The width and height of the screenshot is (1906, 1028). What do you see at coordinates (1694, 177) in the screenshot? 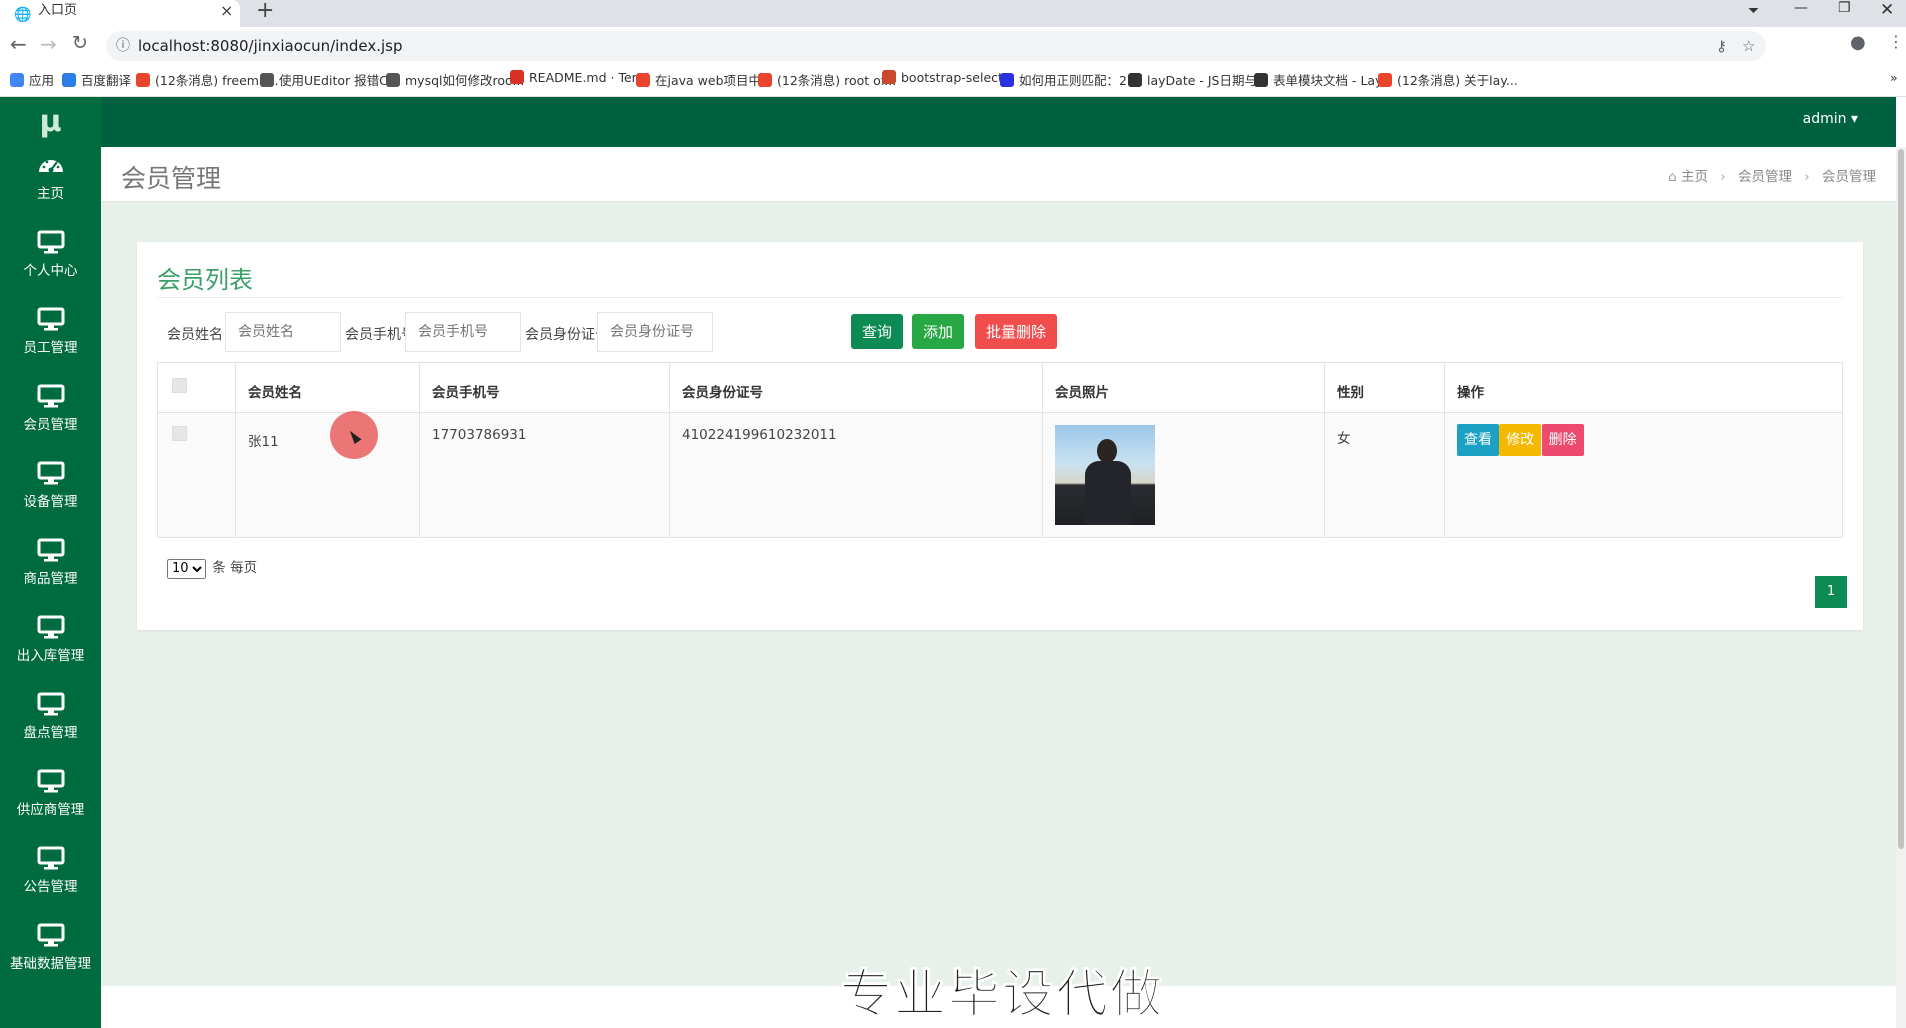
I see `breadcrumb-home: 主页` at bounding box center [1694, 177].